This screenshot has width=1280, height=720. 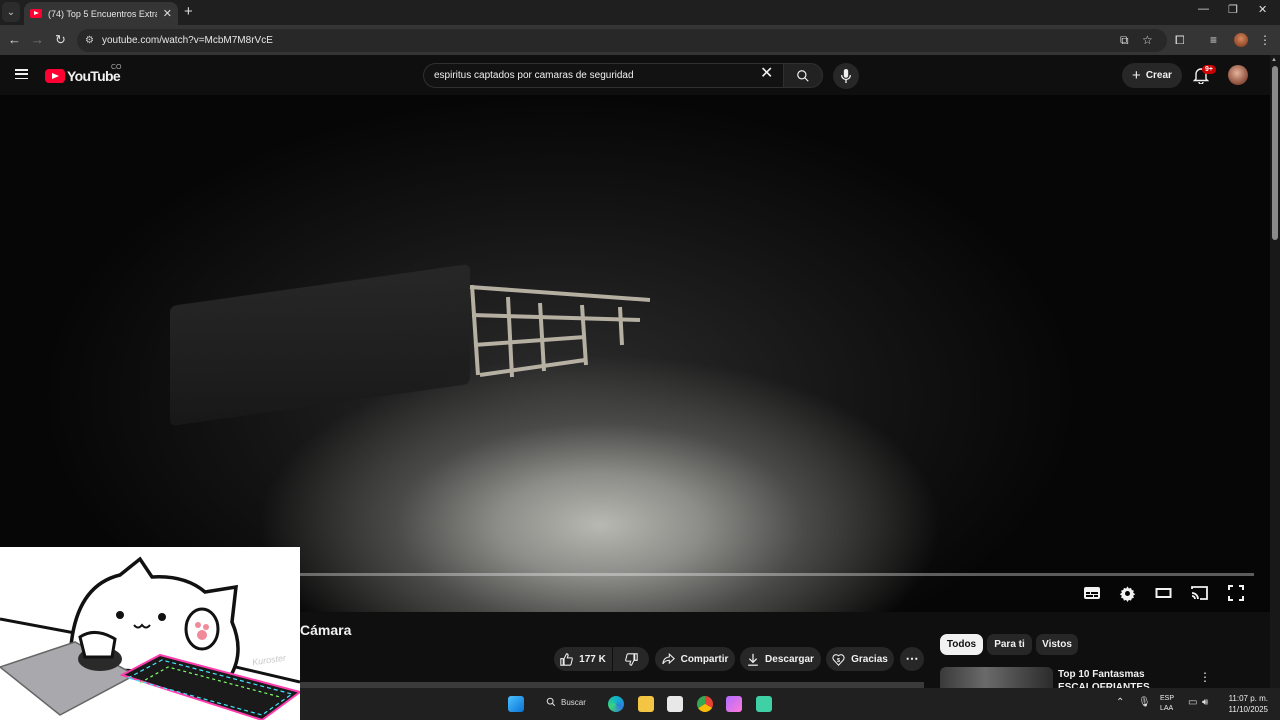 I want to click on create-button: + Crear, so click(x=1152, y=75).